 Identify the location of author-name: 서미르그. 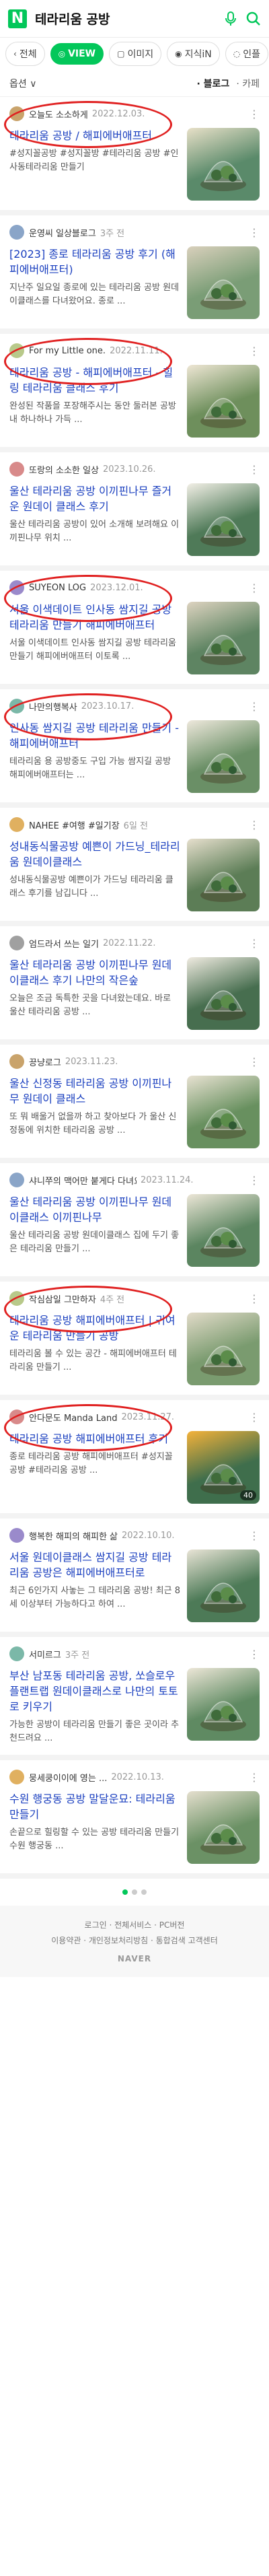
(45, 1654).